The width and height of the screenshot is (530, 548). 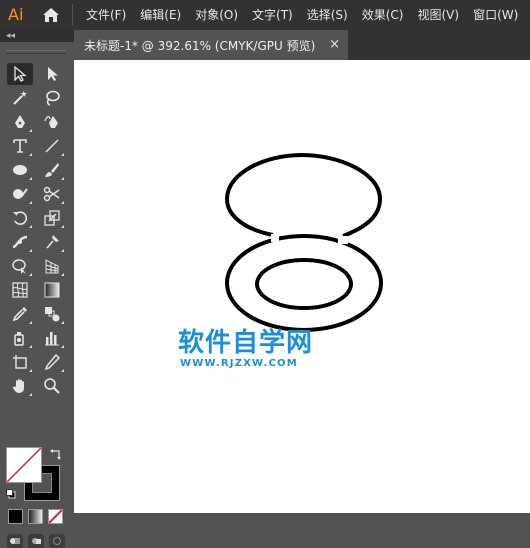 I want to click on outer-ring-ellipse, so click(x=304, y=283).